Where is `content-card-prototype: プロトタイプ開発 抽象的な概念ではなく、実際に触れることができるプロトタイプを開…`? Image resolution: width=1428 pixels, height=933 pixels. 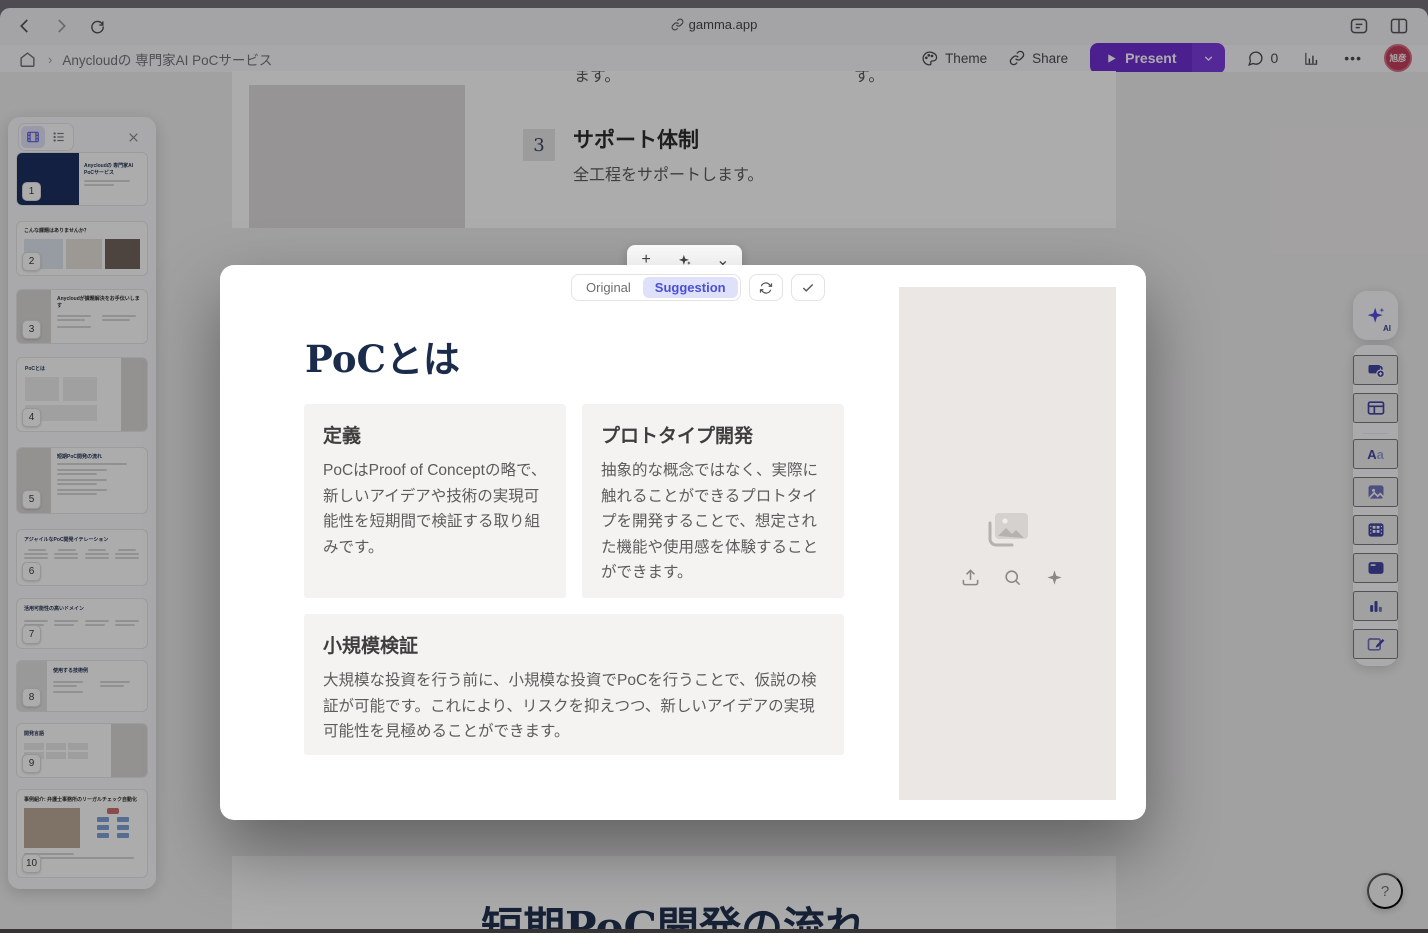 content-card-prototype: プロトタイプ開発 抽象的な概念ではなく、実際に触れることができるプロトタイプを開… is located at coordinates (713, 501).